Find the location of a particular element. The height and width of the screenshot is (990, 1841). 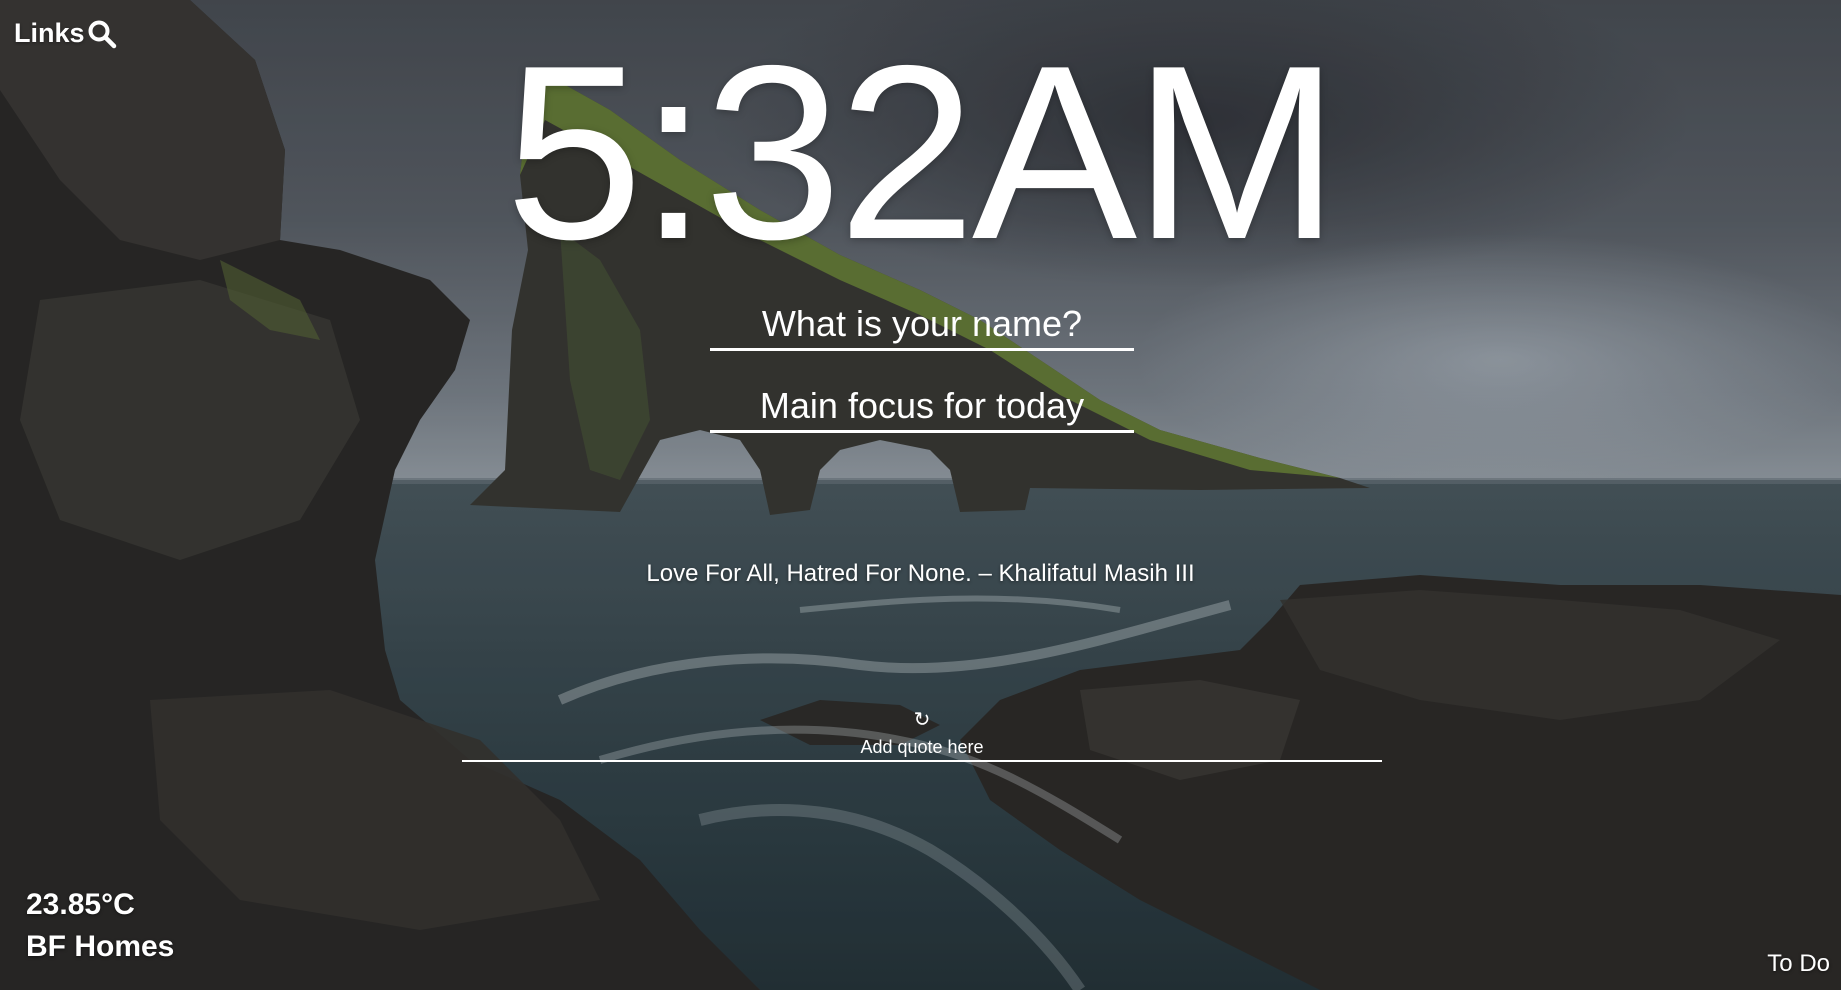

clock-time: 5:32AM is located at coordinates (922, 152).